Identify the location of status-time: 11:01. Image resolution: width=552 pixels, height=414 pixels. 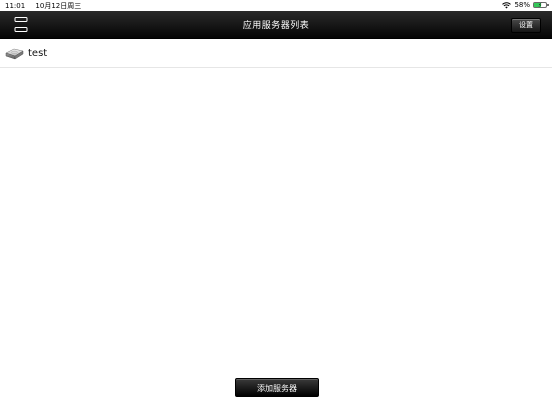
(15, 6).